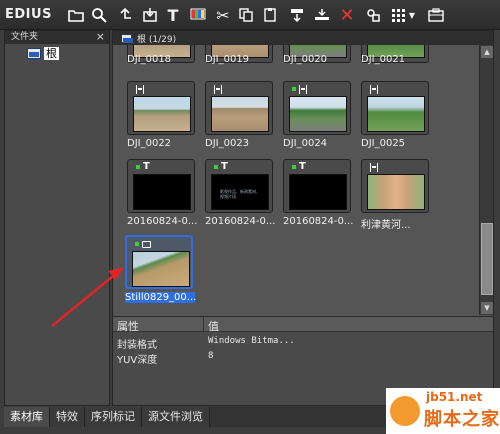  Describe the element at coordinates (303, 358) in the screenshot. I see `property-row: YUV深度 8` at that location.